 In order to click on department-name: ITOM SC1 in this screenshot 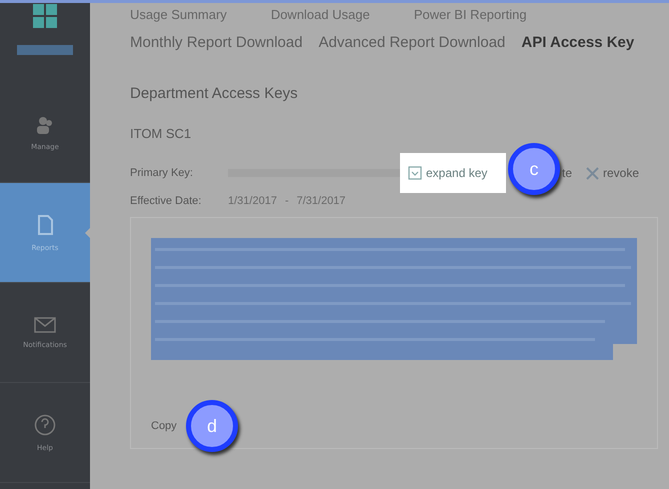, I will do `click(161, 133)`.